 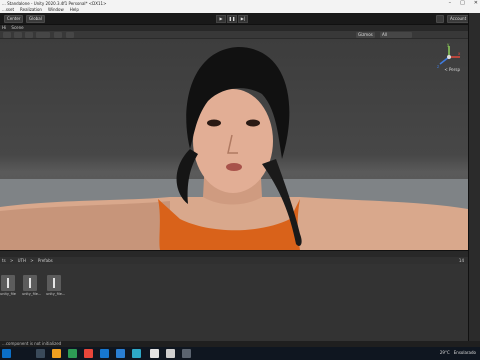 What do you see at coordinates (72, 353) in the screenshot?
I see `app-icon-green` at bounding box center [72, 353].